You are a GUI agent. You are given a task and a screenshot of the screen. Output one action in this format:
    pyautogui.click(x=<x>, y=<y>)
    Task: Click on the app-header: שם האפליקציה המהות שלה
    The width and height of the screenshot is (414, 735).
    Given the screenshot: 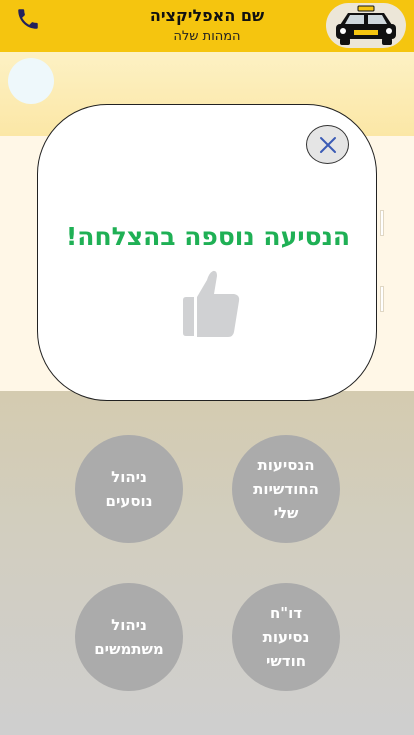 What is the action you would take?
    pyautogui.click(x=207, y=26)
    